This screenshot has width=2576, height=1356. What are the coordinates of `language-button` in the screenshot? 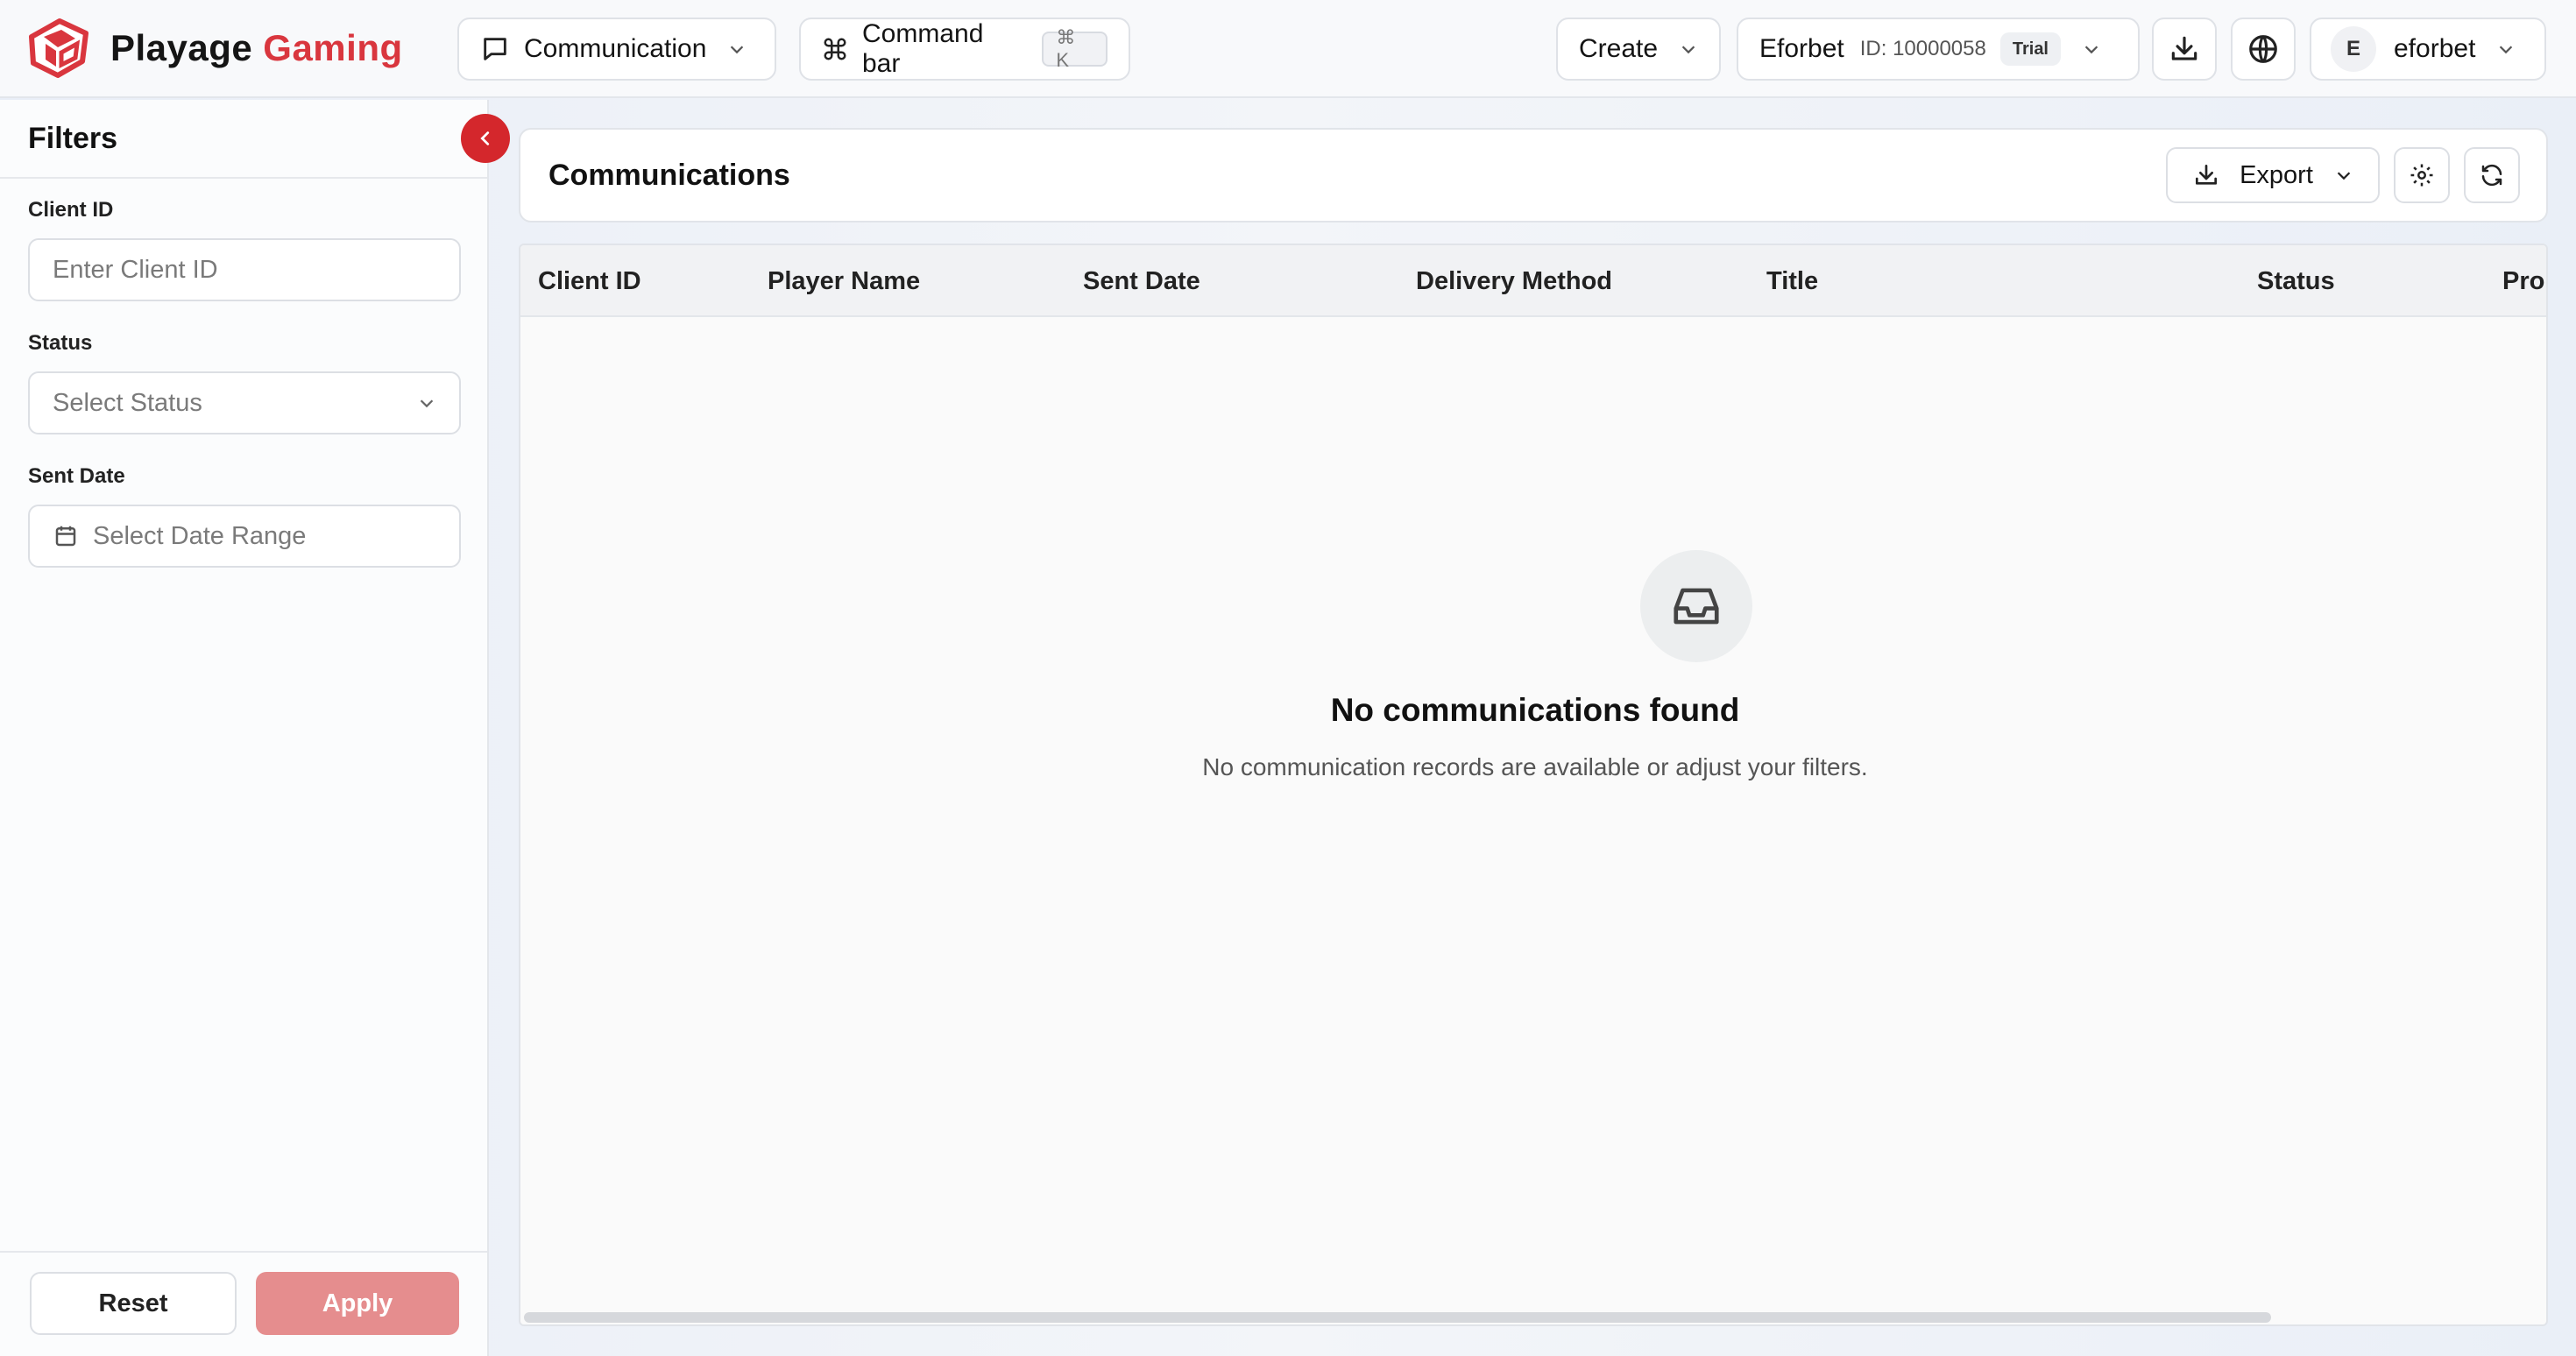 It's located at (2263, 49).